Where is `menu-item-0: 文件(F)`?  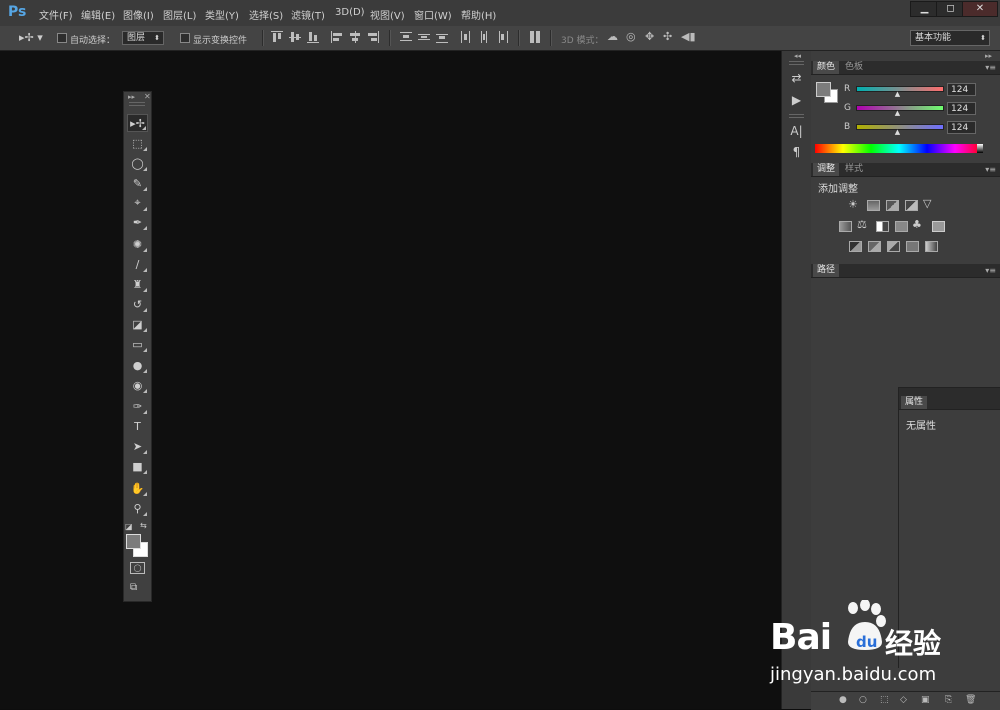 menu-item-0: 文件(F) is located at coordinates (56, 14).